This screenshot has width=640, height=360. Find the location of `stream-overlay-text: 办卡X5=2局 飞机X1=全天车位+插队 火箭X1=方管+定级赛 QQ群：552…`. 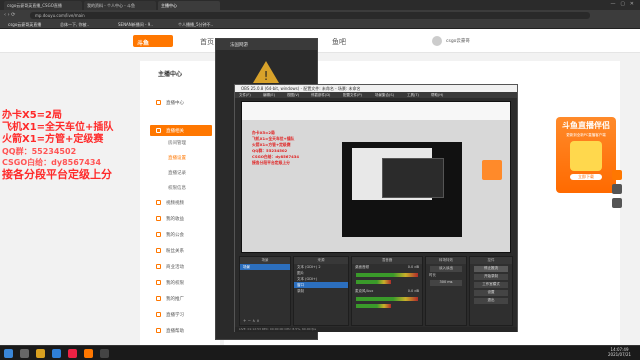

stream-overlay-text: 办卡X5=2局 飞机X1=全天车位+插队 火箭X1=方管+定级赛 QQ群：552… is located at coordinates (57, 146).